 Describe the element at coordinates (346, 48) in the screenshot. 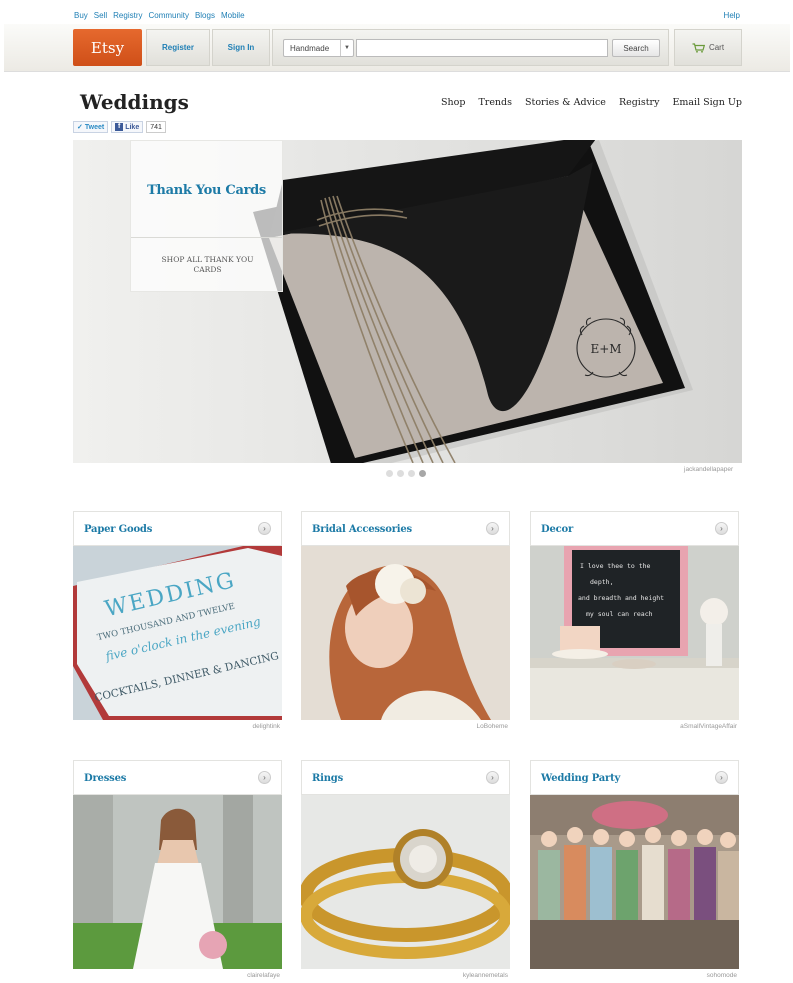

I see `caret-down-icon: ▼` at that location.